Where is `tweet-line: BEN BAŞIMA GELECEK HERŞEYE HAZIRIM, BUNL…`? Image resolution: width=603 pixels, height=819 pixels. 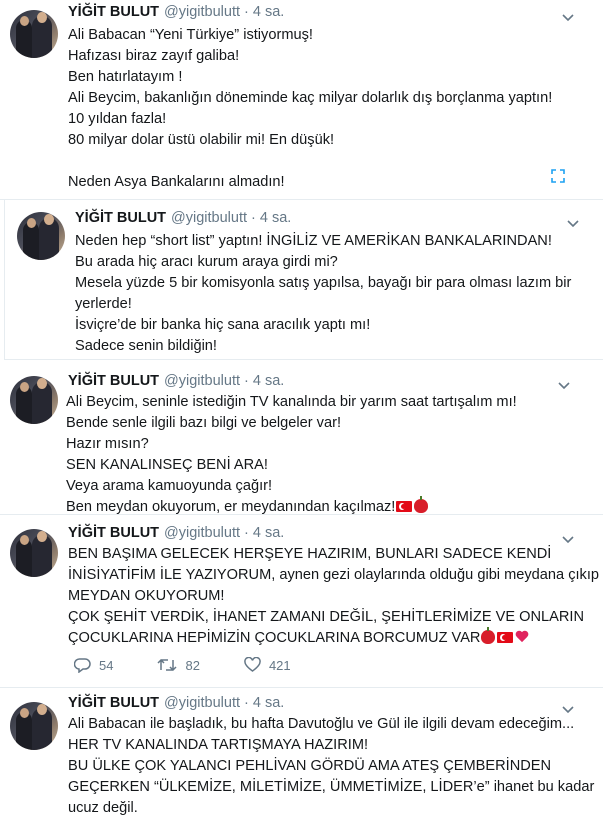 tweet-line: BEN BAŞIMA GELECEK HERŞEYE HAZIRIM, BUNL… is located at coordinates (310, 554).